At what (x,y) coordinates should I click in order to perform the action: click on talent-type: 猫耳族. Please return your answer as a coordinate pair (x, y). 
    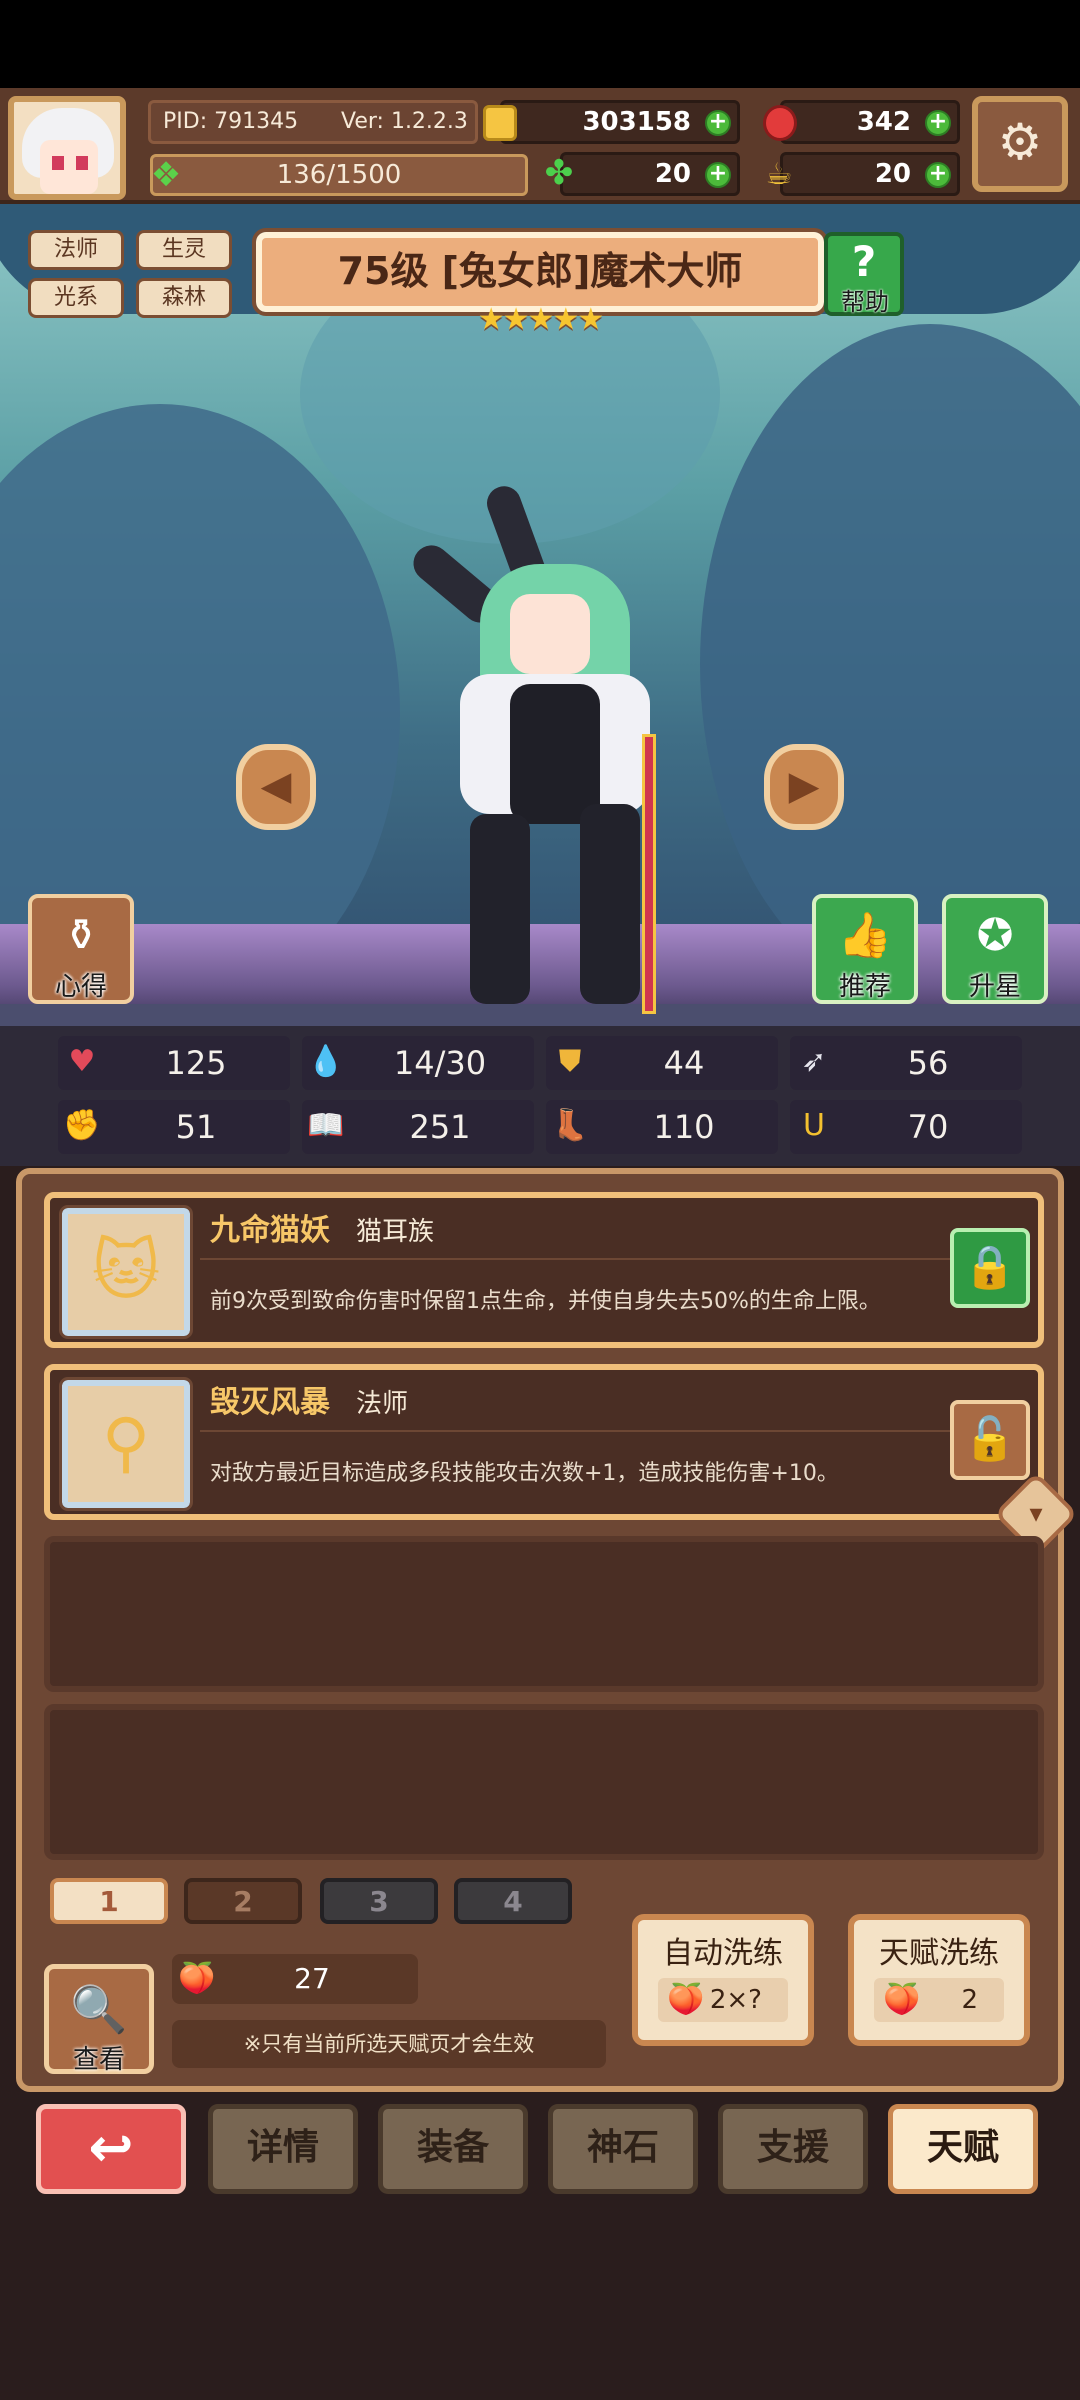
    Looking at the image, I should click on (395, 1232).